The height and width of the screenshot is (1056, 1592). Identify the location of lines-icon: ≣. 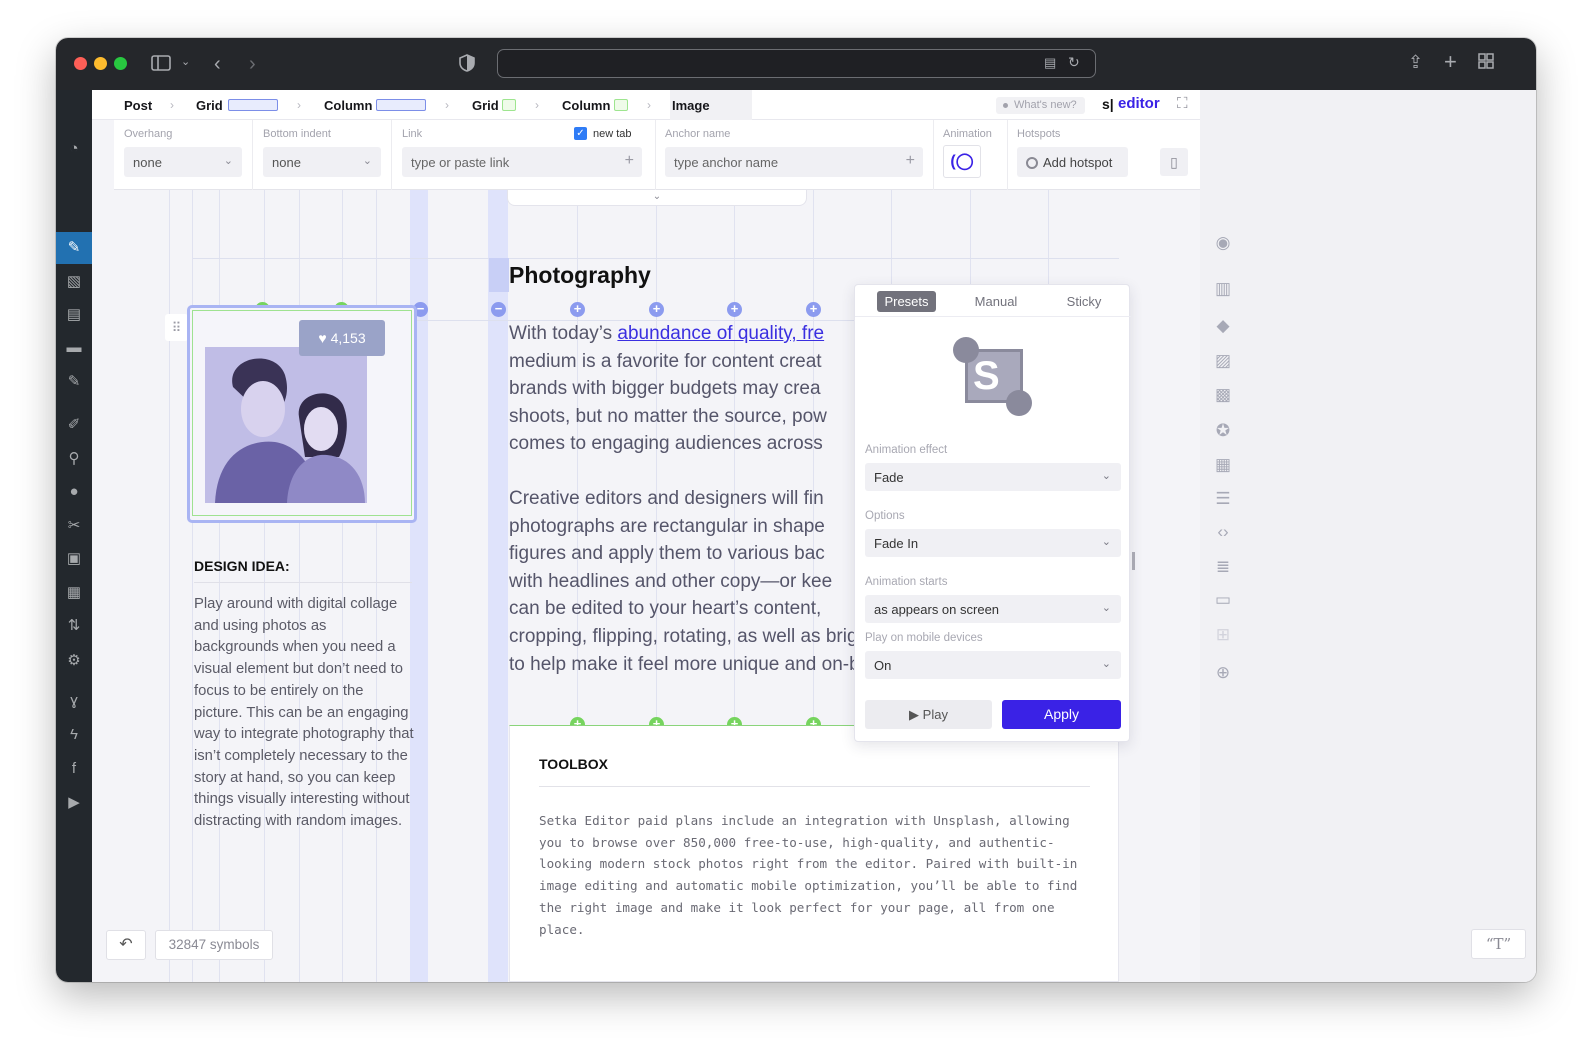
(1223, 567).